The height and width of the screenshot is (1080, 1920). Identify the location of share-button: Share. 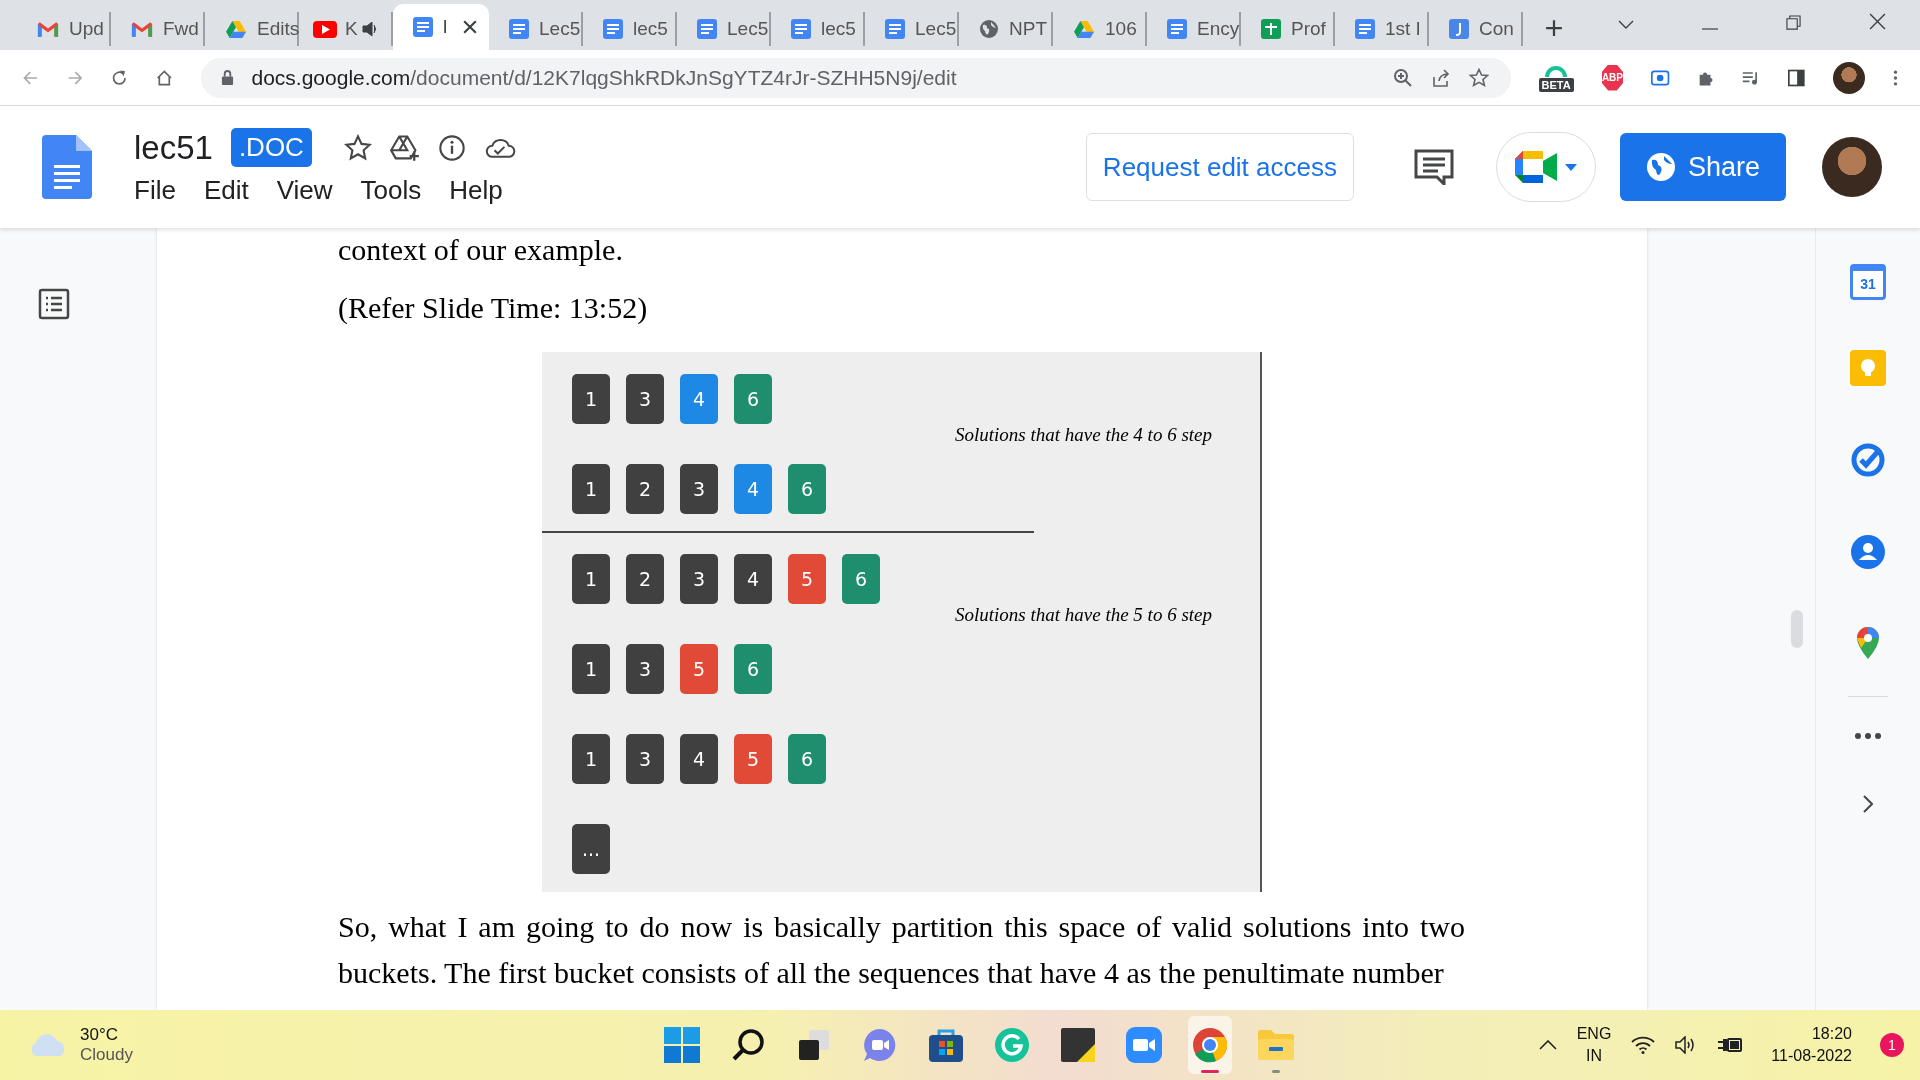
(1703, 167).